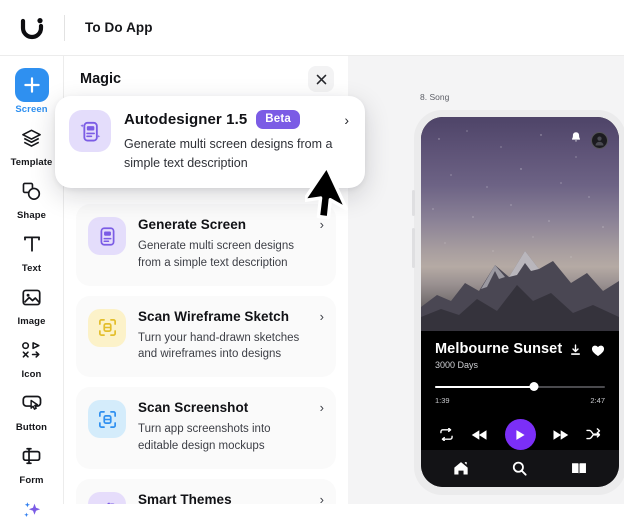  I want to click on sidebar-item-text: Text, so click(32, 250).